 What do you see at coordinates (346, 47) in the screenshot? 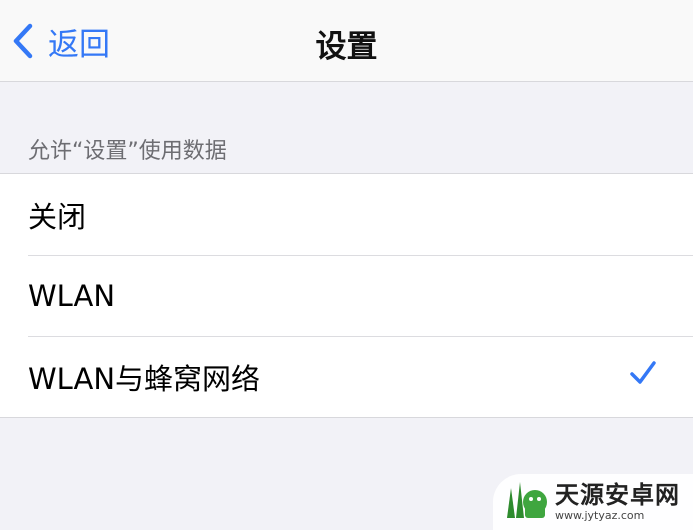
I see `page-title: 设置` at bounding box center [346, 47].